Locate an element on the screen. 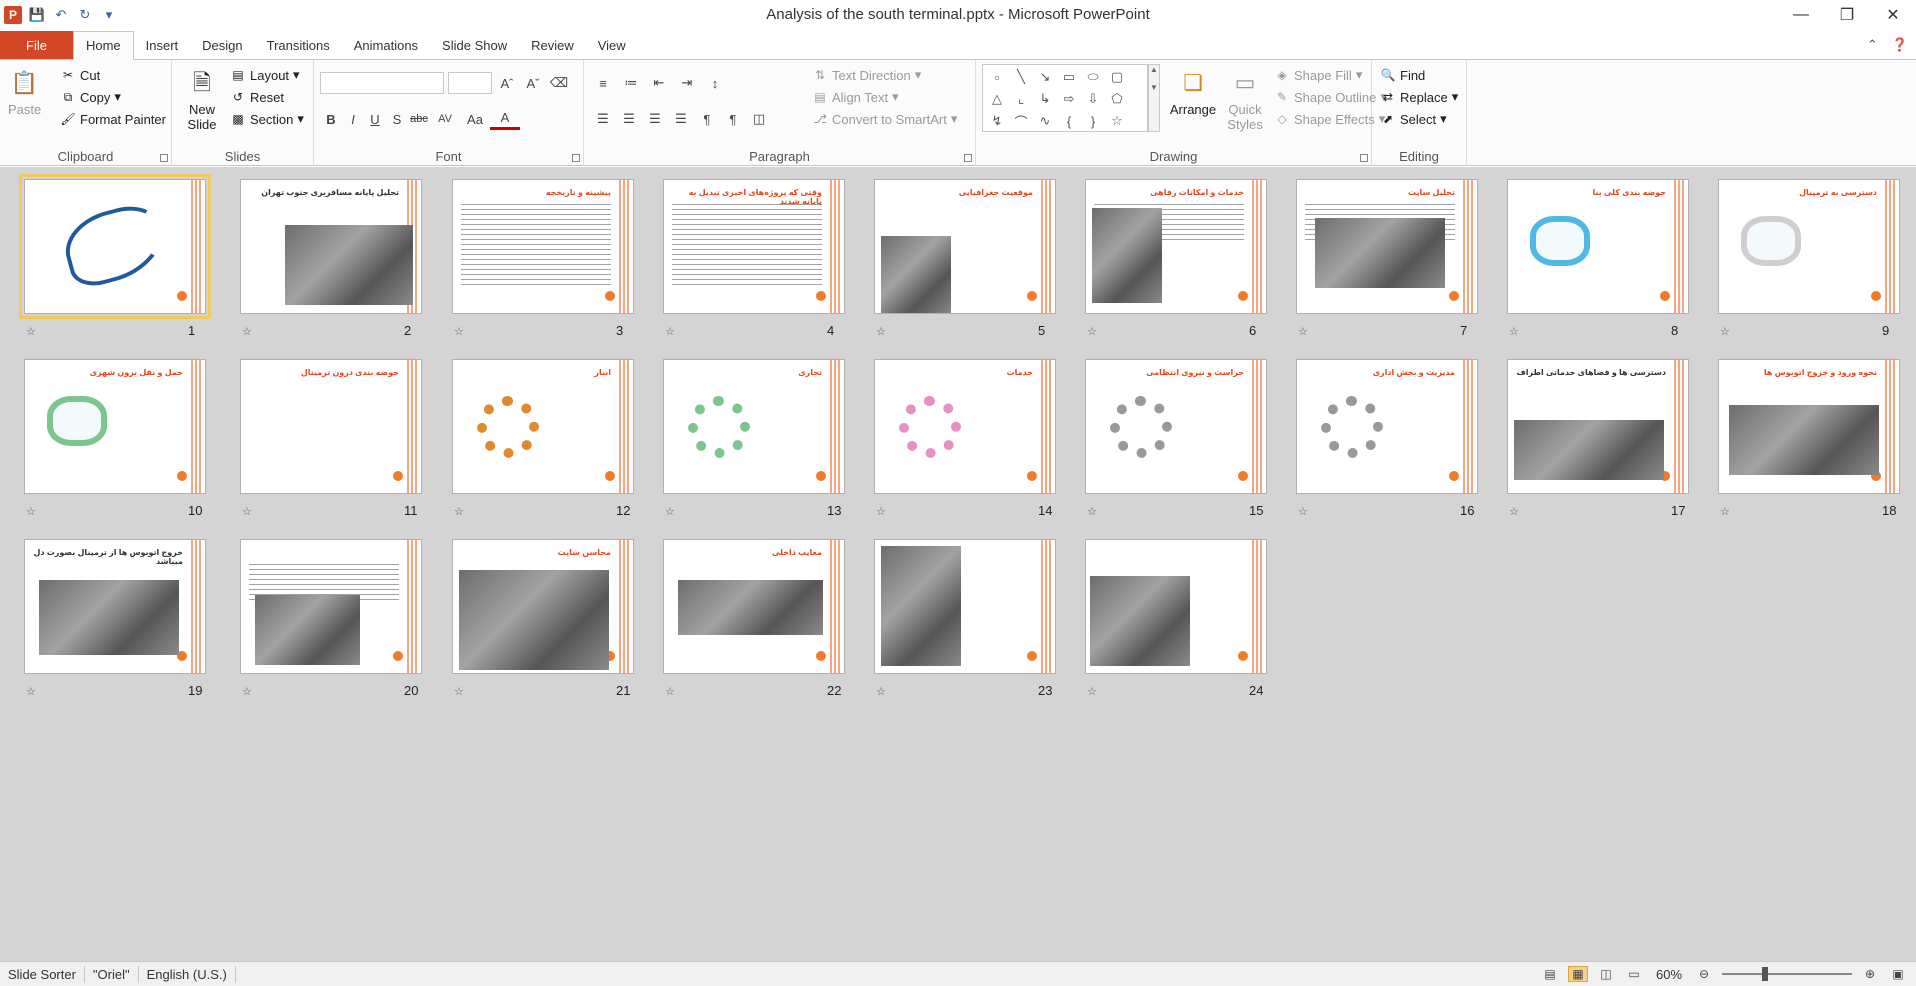  fit-to-window-icon: ▣ is located at coordinates (1898, 974).